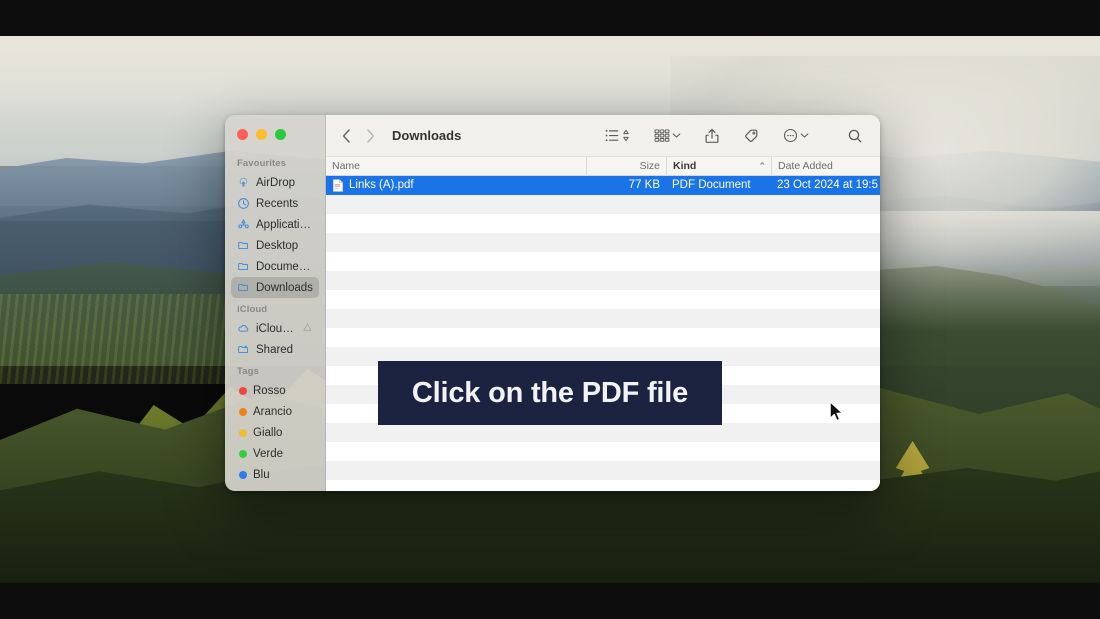 The width and height of the screenshot is (1100, 619). I want to click on sidebar-item-recents: Recents, so click(275, 203).